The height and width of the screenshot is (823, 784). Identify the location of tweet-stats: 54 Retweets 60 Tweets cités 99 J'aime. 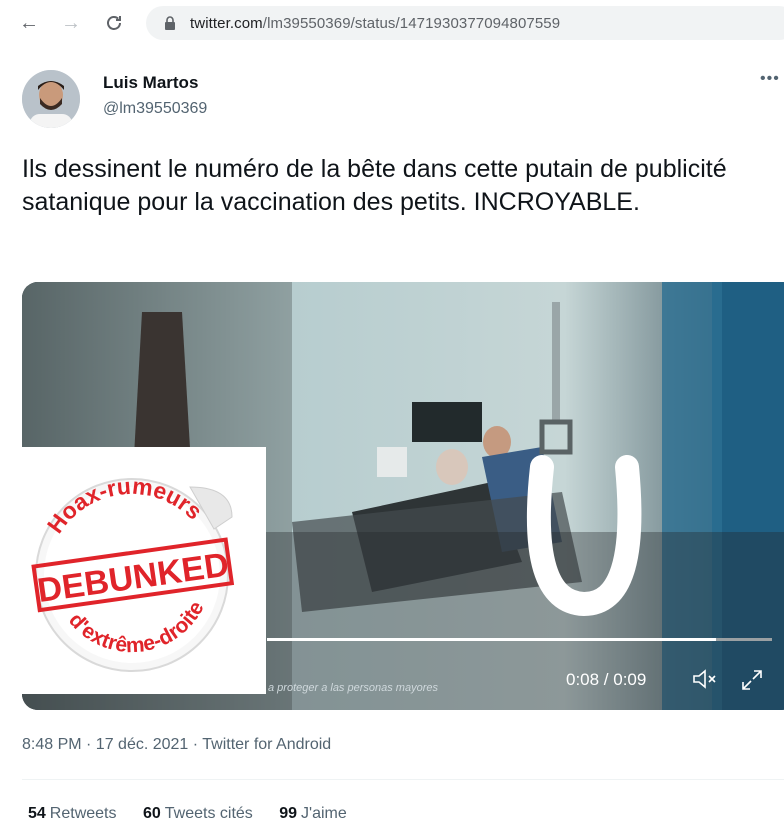
(198, 814).